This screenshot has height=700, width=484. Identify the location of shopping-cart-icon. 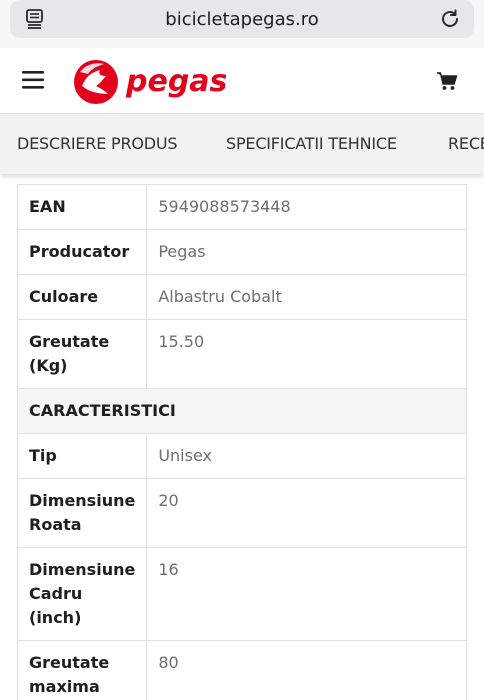
(447, 81).